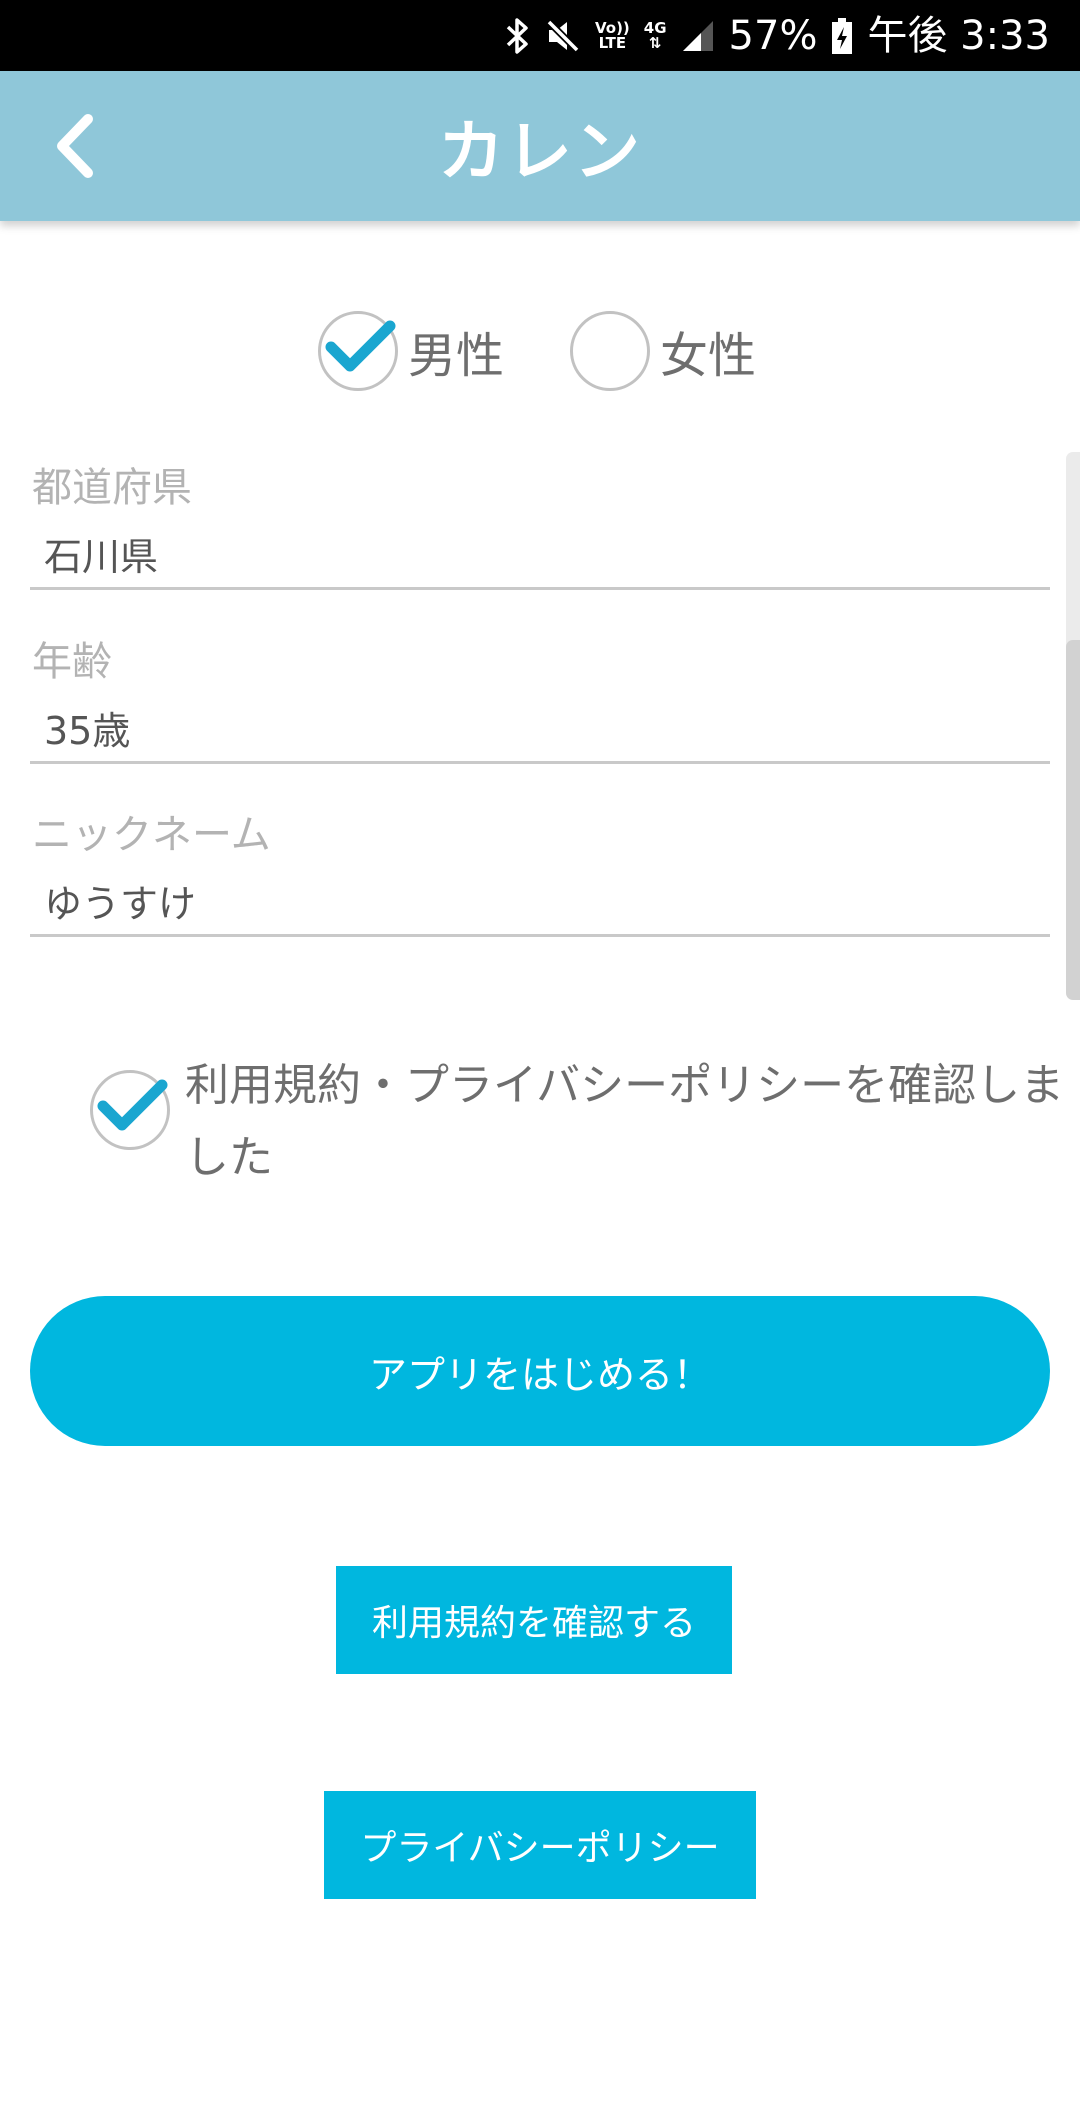 This screenshot has width=1080, height=2109. What do you see at coordinates (1073, 820) in the screenshot?
I see `scrollbar-thumb` at bounding box center [1073, 820].